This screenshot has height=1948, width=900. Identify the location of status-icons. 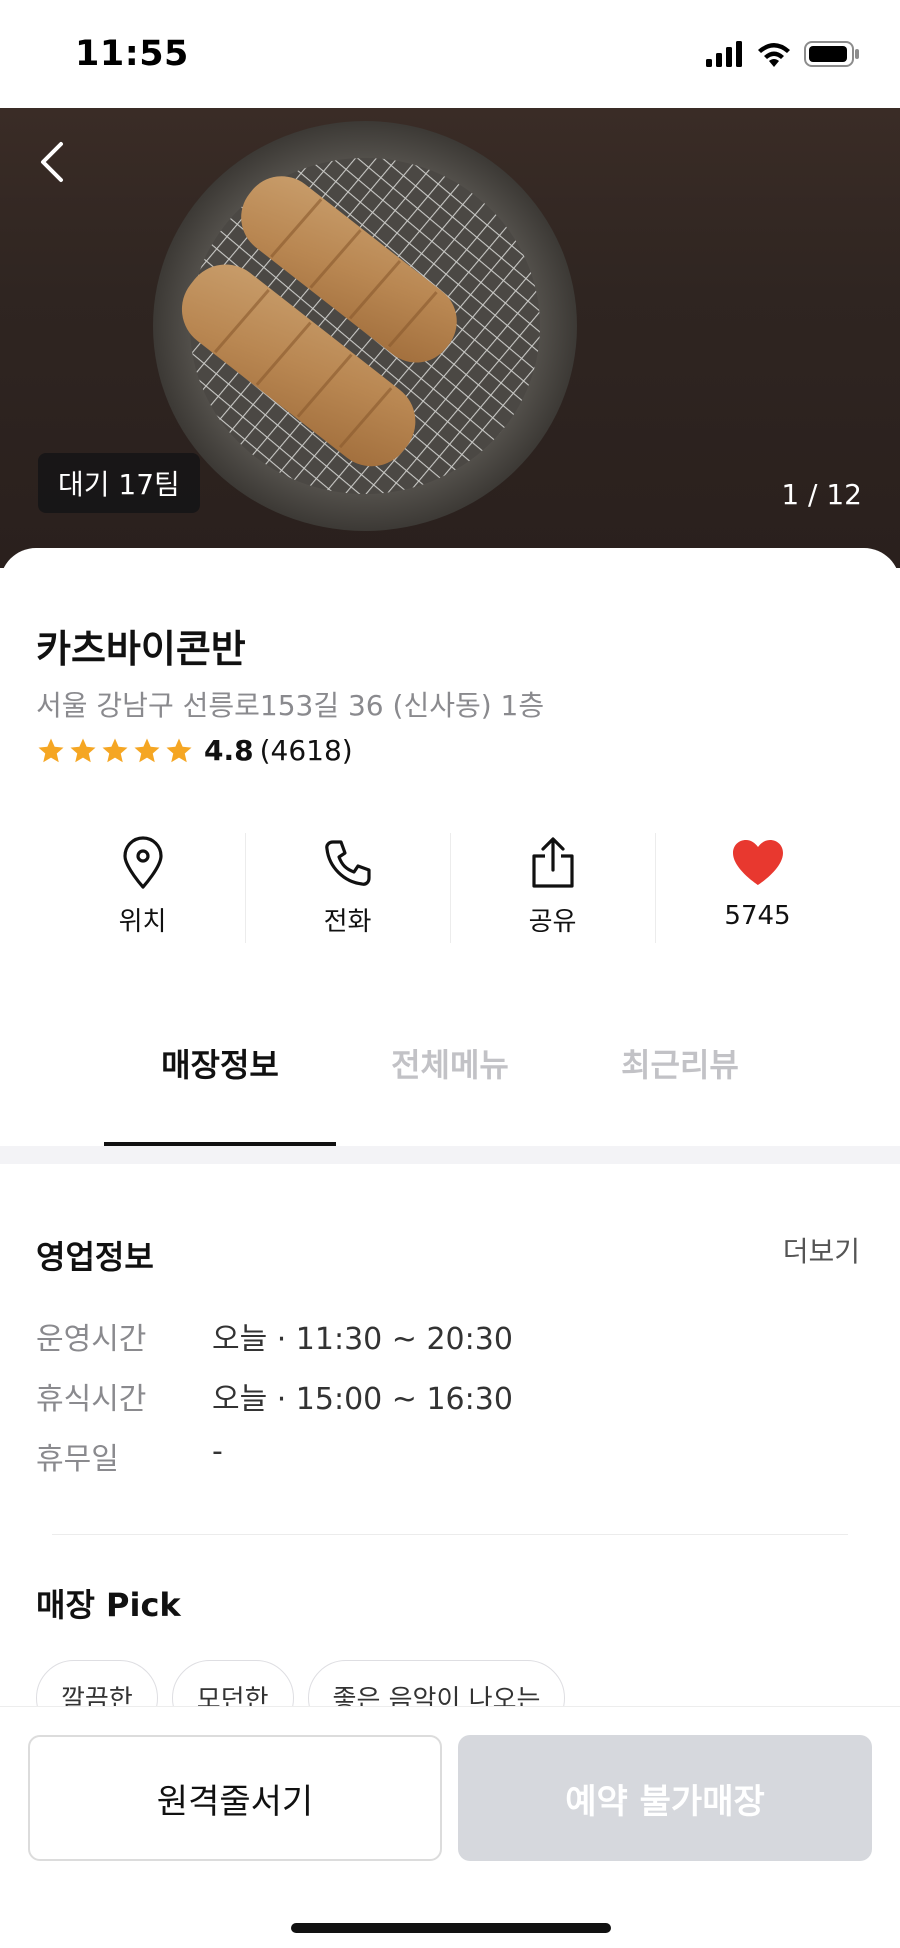
(783, 56).